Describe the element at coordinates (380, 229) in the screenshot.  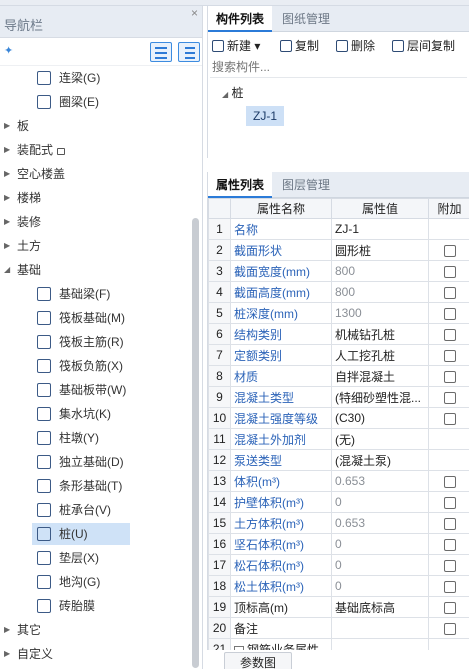
I see `property-value: ZJ-1` at that location.